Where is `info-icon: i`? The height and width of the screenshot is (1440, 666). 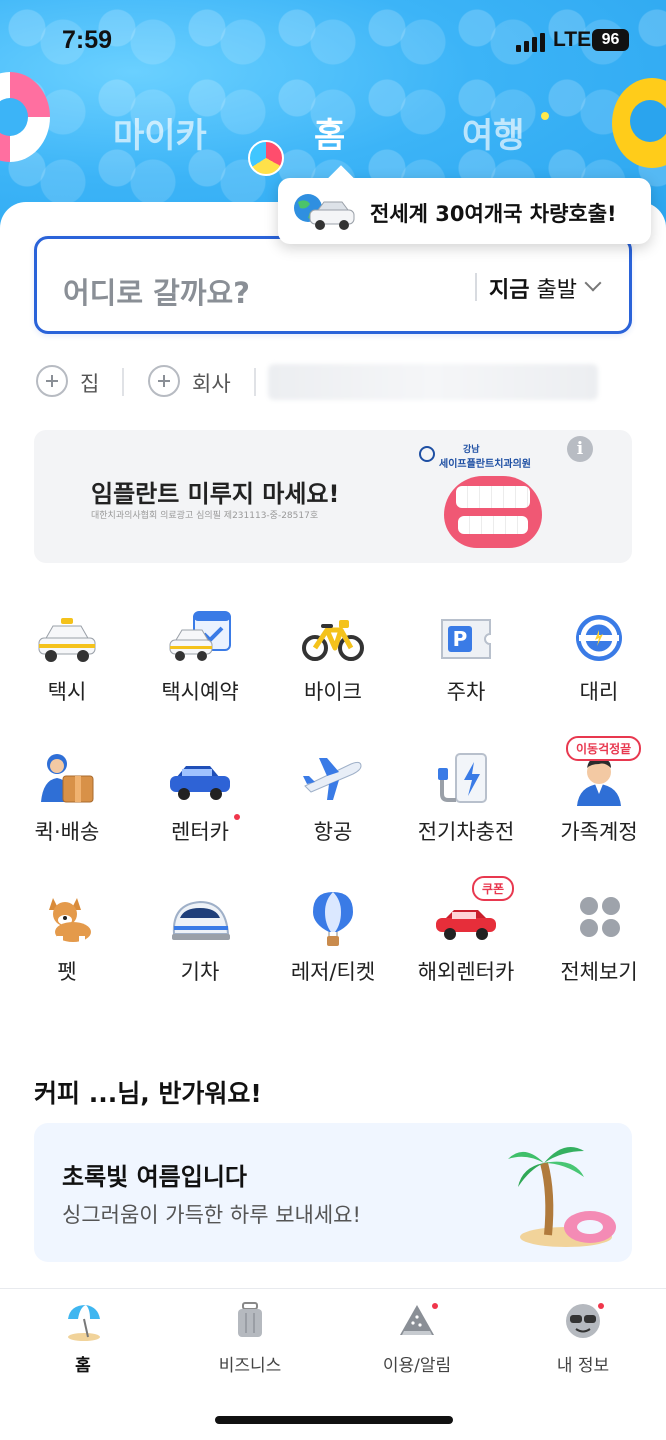
info-icon: i is located at coordinates (580, 449).